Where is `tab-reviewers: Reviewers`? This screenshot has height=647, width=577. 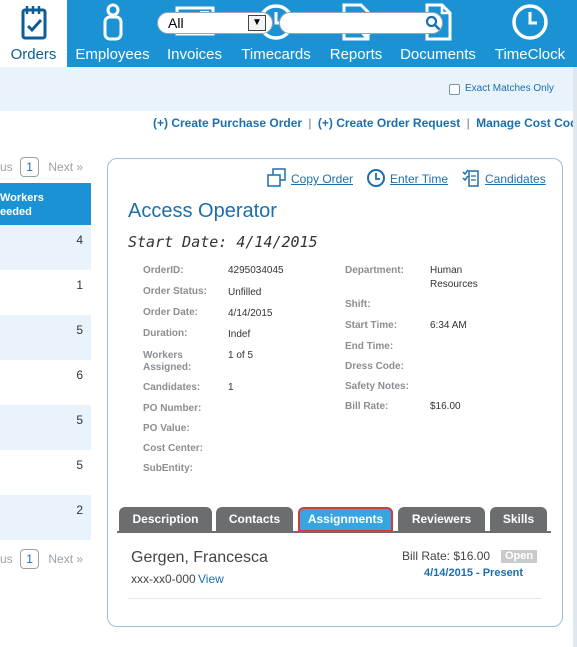 tab-reviewers: Reviewers is located at coordinates (441, 519).